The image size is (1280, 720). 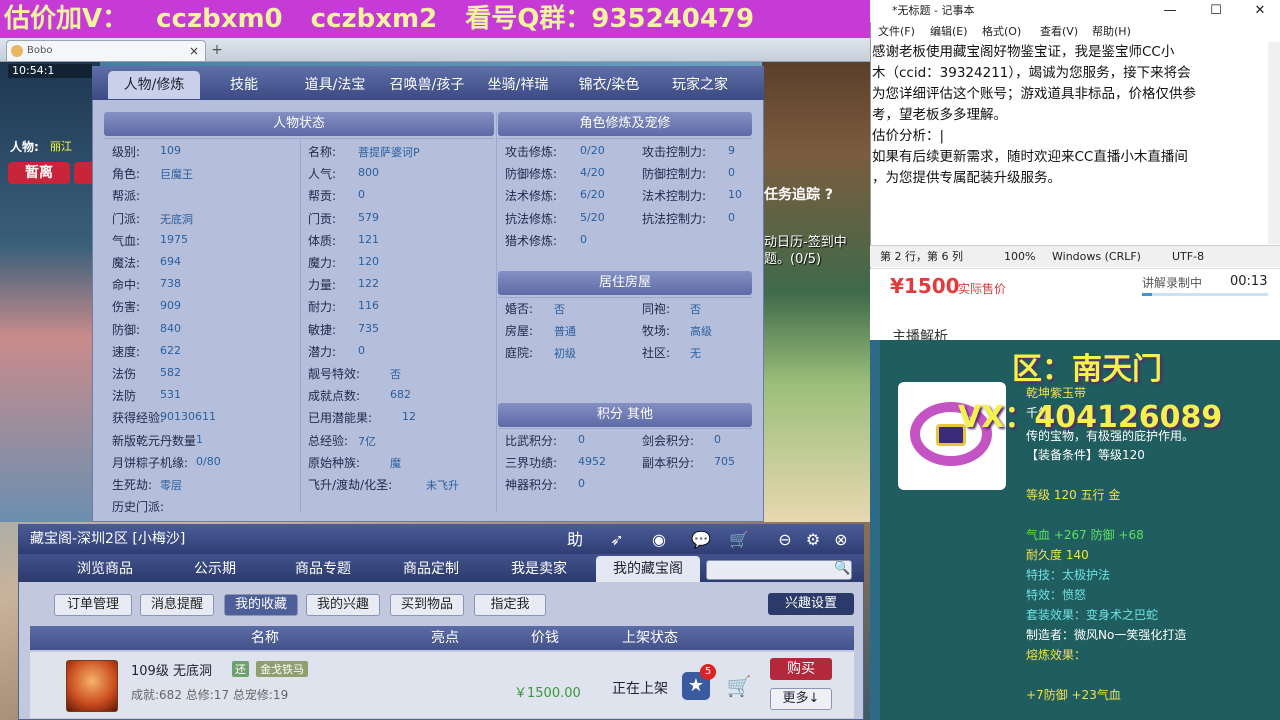 I want to click on housing-value: 普通, so click(x=565, y=332).